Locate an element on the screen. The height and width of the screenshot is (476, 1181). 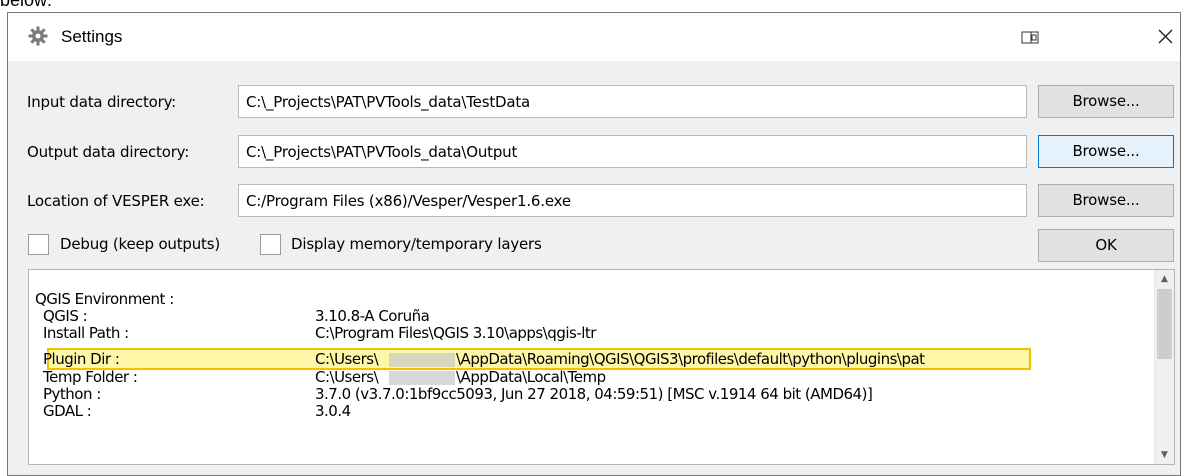
scrollbar-thumb is located at coordinates (1164, 324).